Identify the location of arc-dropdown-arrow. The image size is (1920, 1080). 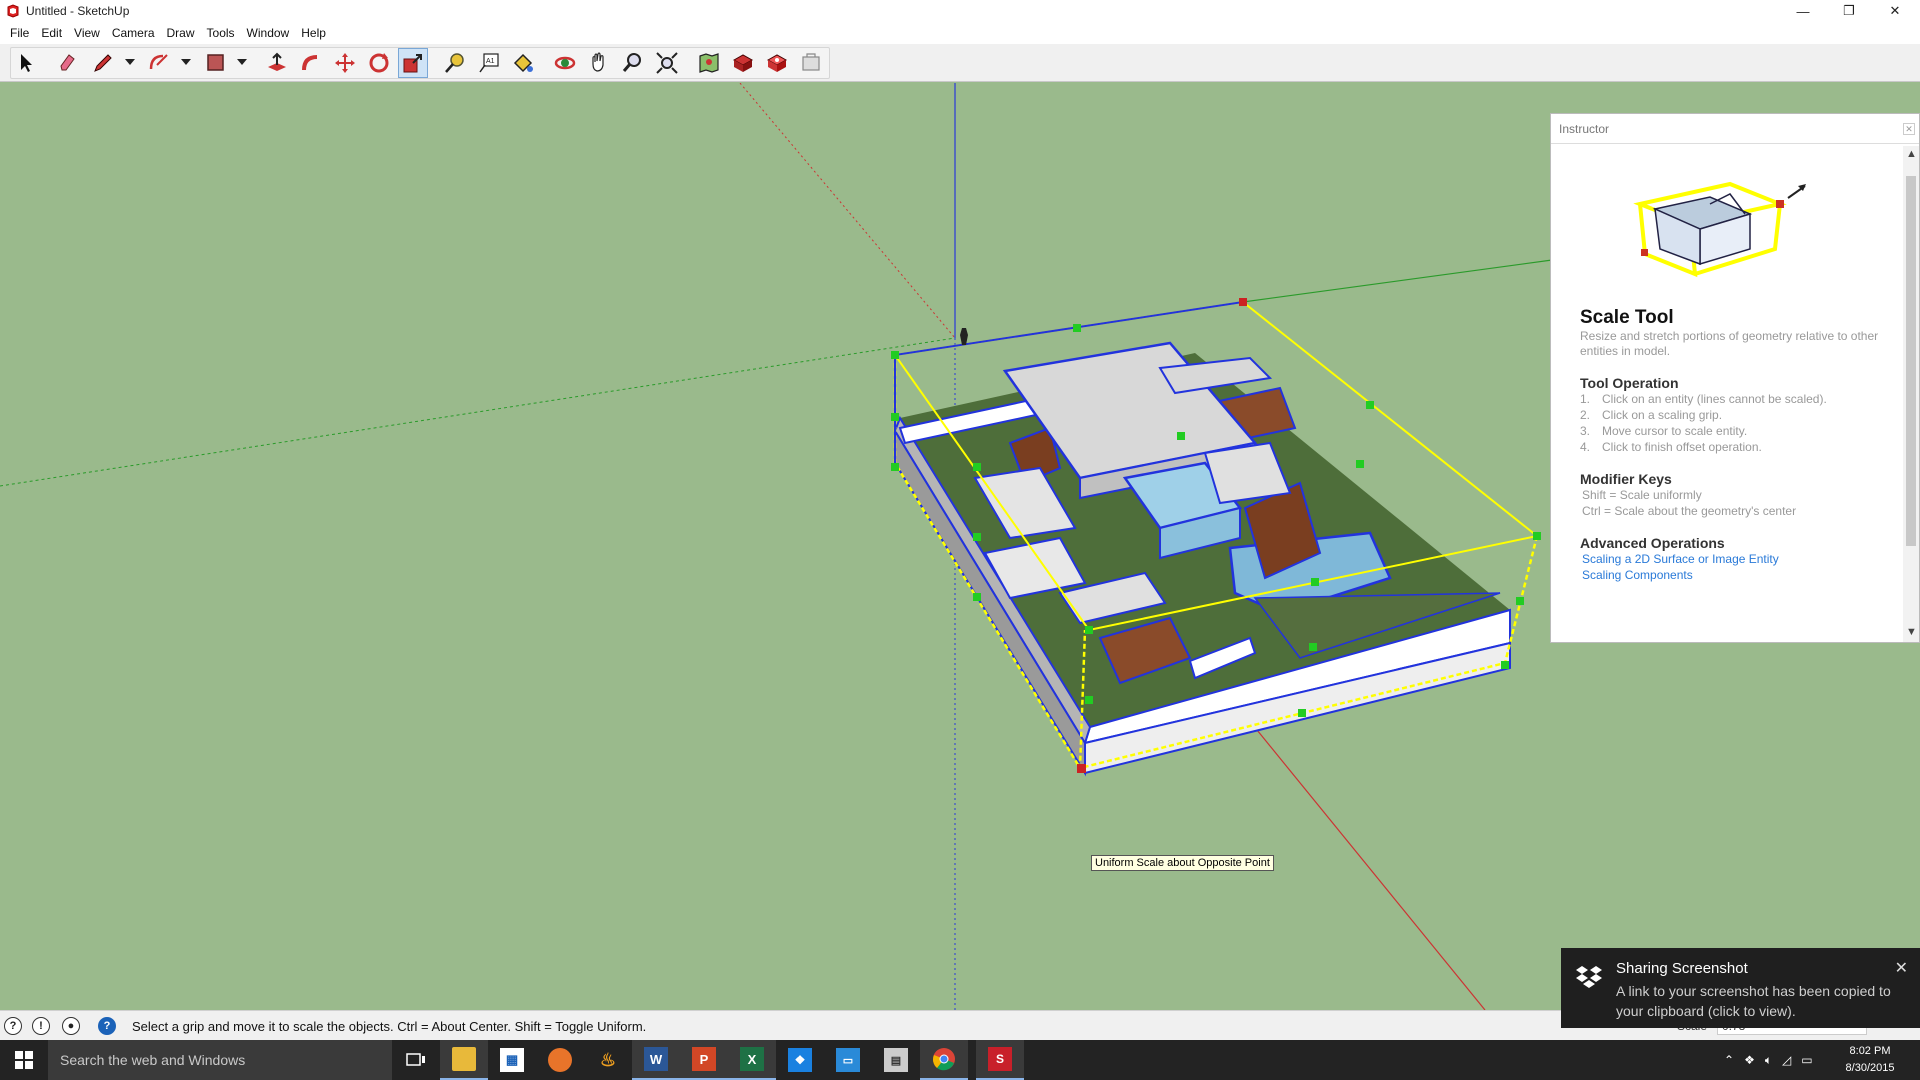
(186, 62).